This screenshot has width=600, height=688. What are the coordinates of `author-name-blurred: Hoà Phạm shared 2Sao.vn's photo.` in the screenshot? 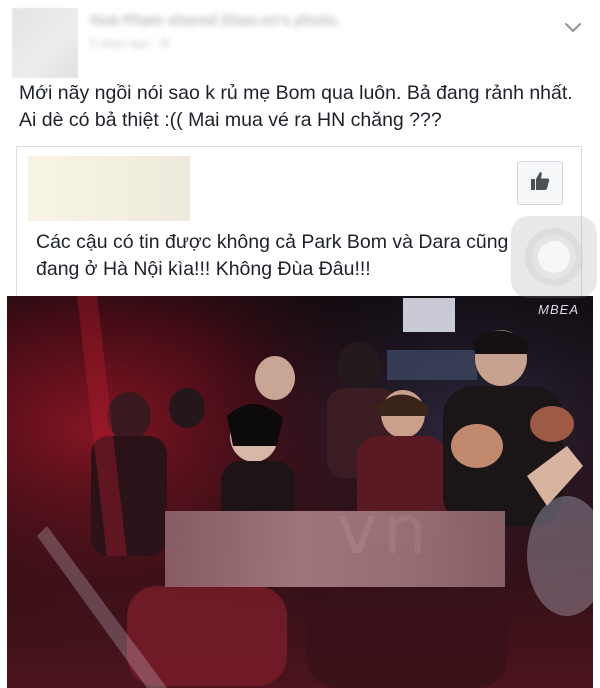 It's located at (215, 20).